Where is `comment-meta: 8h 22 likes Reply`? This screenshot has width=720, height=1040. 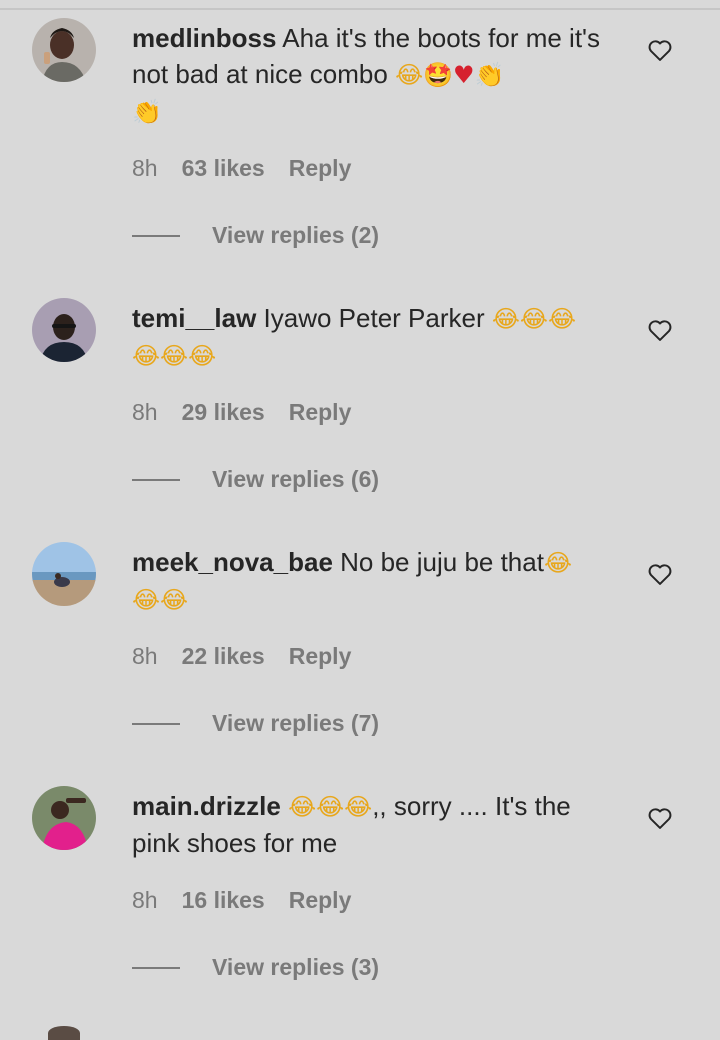
comment-meta: 8h 22 likes Reply is located at coordinates (241, 656).